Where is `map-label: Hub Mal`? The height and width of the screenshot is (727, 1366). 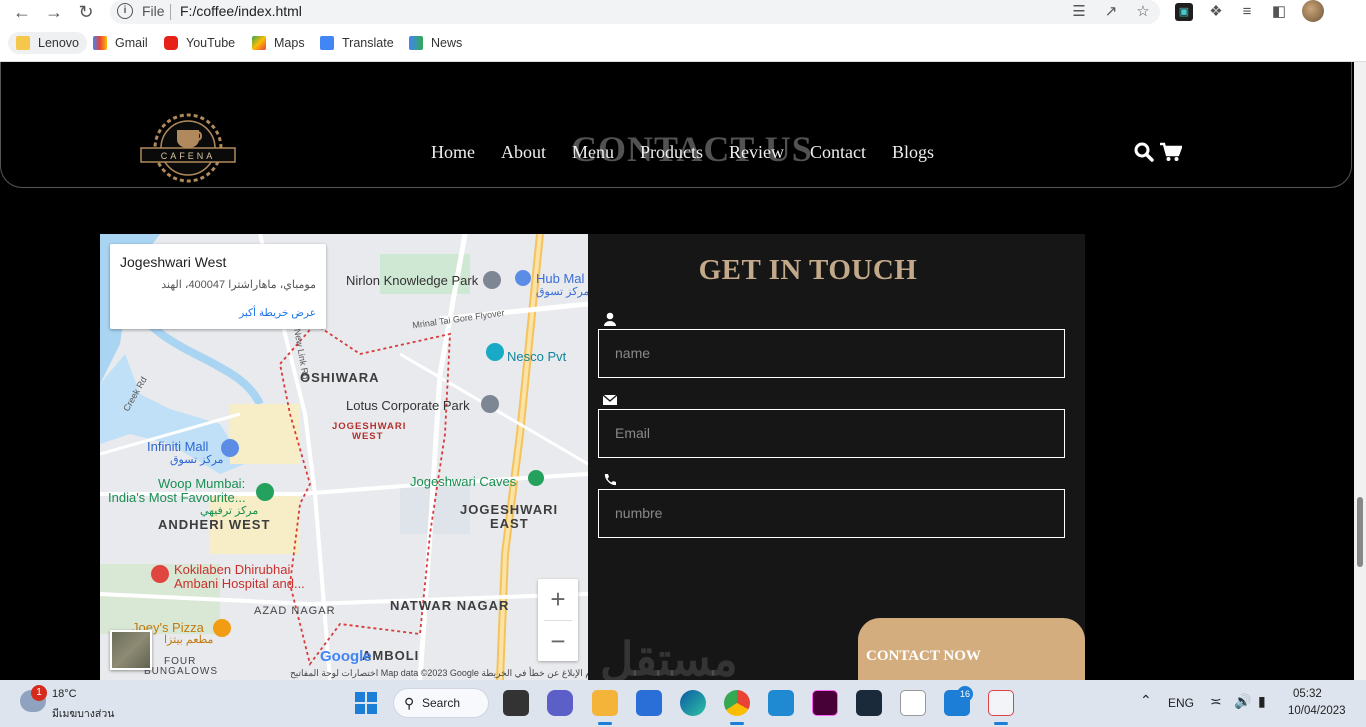 map-label: Hub Mal is located at coordinates (560, 278).